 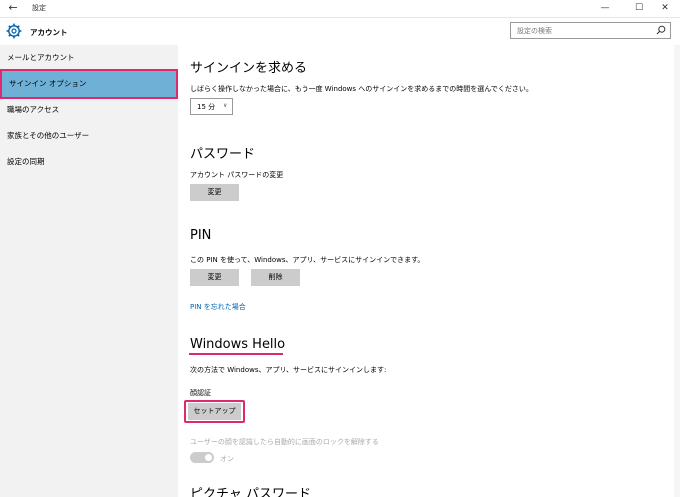 I want to click on minimize-button: —, so click(x=605, y=8).